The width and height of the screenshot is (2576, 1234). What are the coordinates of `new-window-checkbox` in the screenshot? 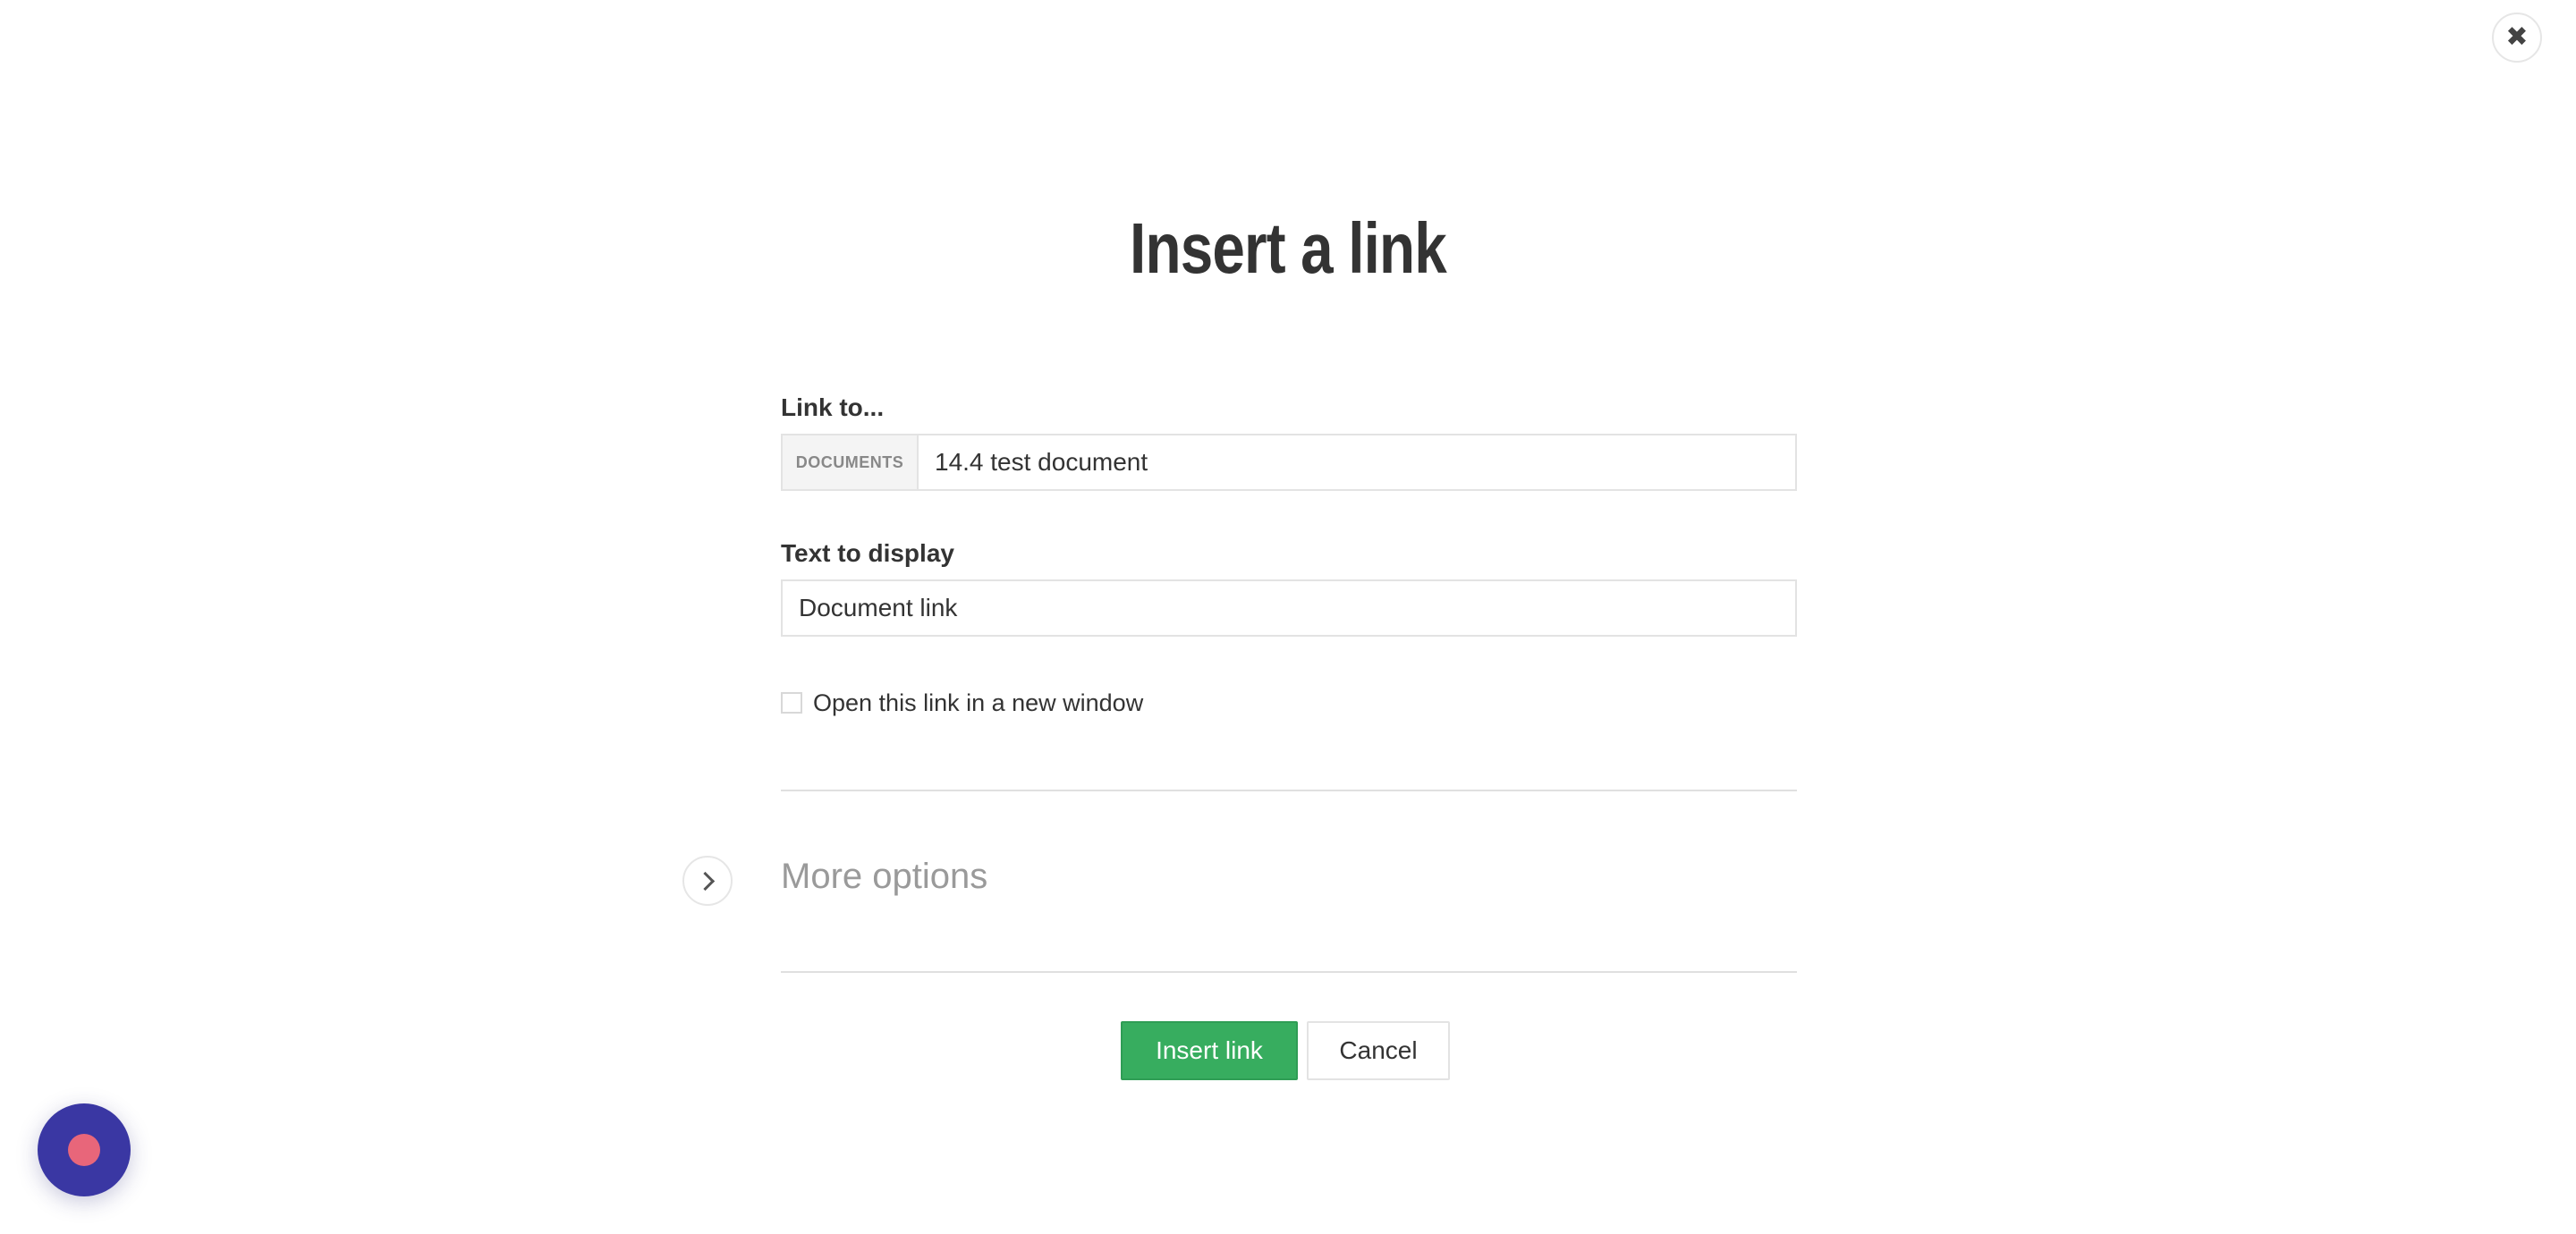 It's located at (791, 703).